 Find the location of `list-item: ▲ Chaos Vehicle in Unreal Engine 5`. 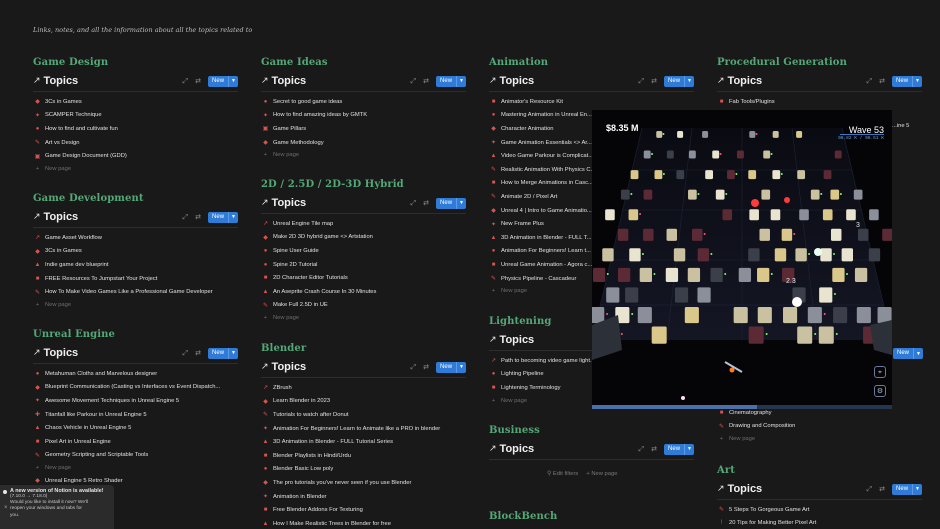

list-item: ▲ Chaos Vehicle in Unreal Engine 5 is located at coordinates (135, 428).